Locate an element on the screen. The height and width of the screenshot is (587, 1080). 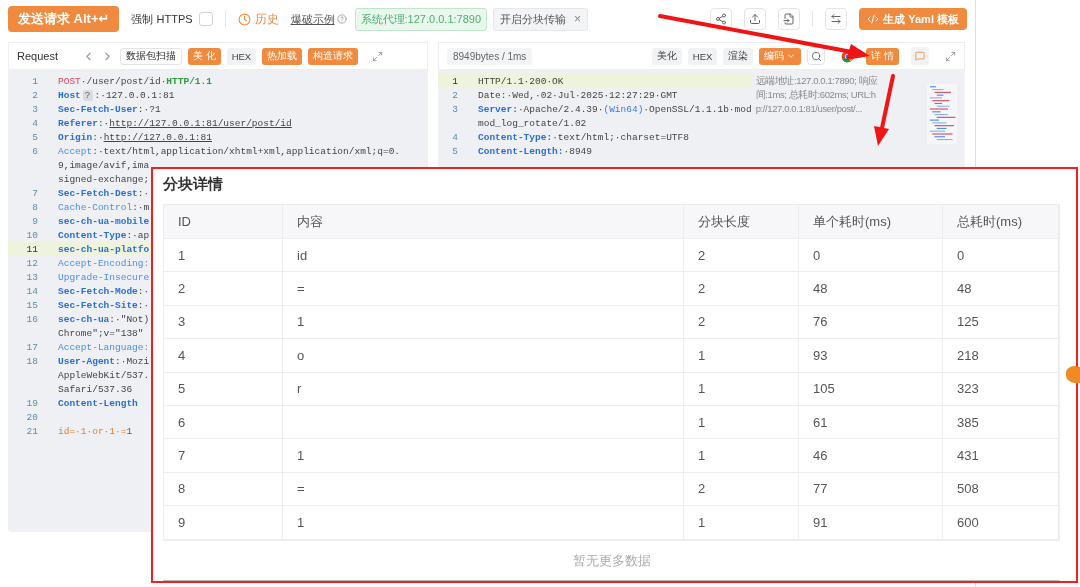
table-cell: 48 is located at coordinates (871, 288).